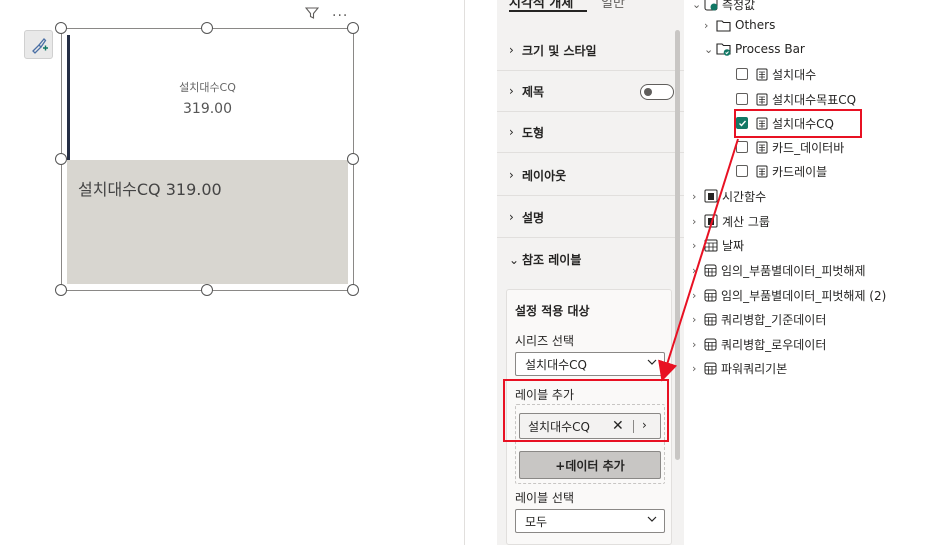 Image resolution: width=940 pixels, height=545 pixels. I want to click on tree-row: › 임의_부품별데이터_피벗해제 (2), so click(789, 295).